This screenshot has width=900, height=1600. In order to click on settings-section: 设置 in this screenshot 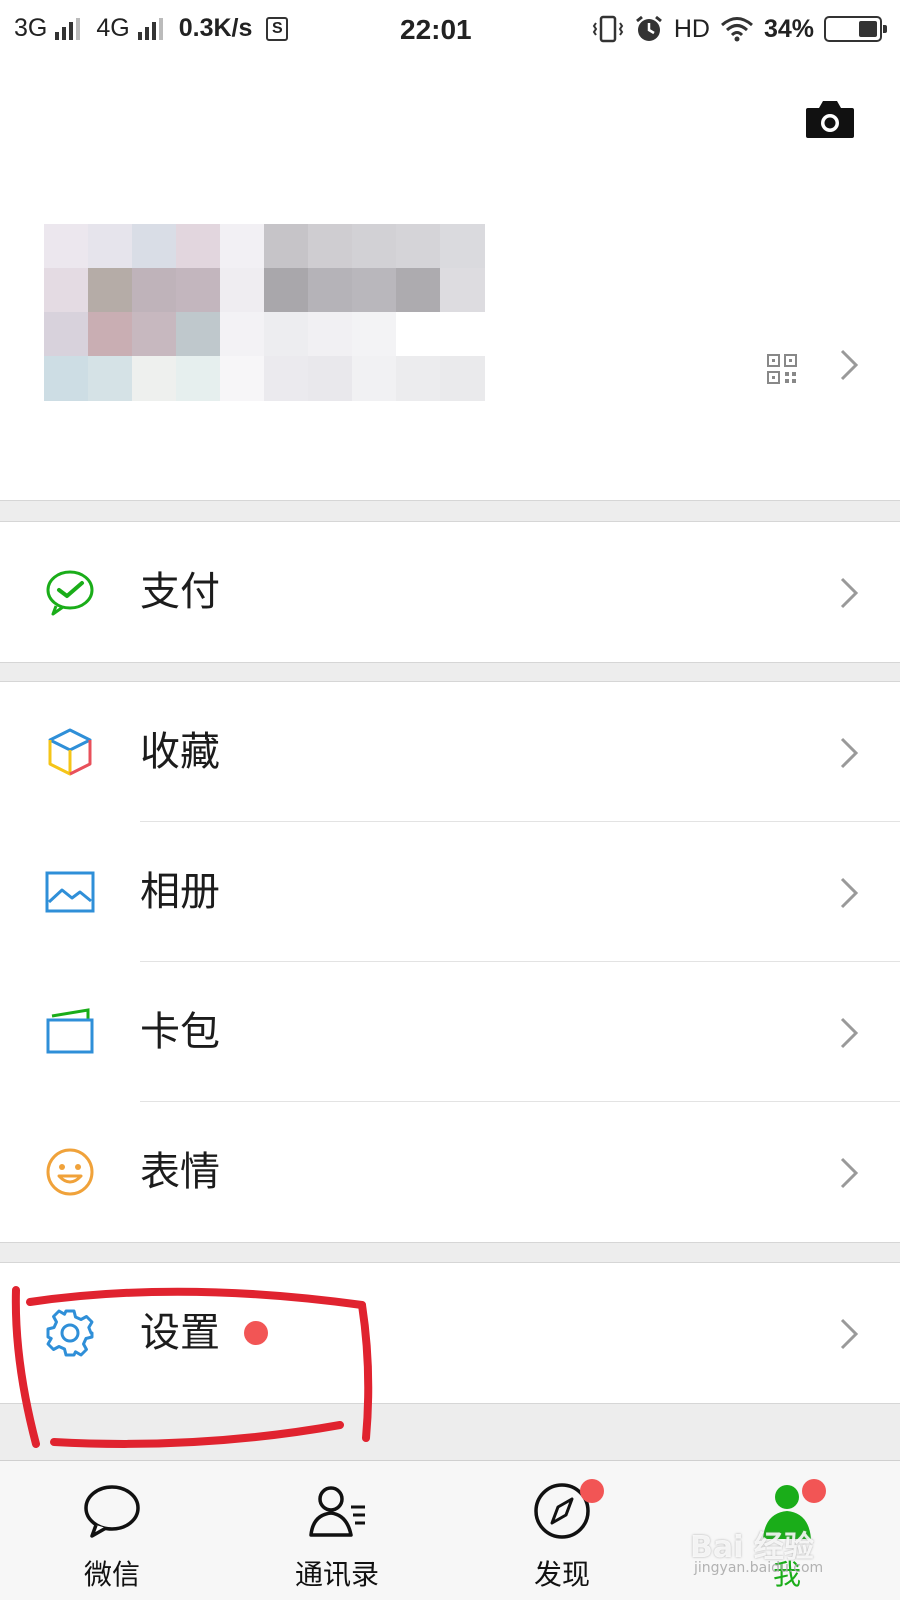, I will do `click(450, 1333)`.